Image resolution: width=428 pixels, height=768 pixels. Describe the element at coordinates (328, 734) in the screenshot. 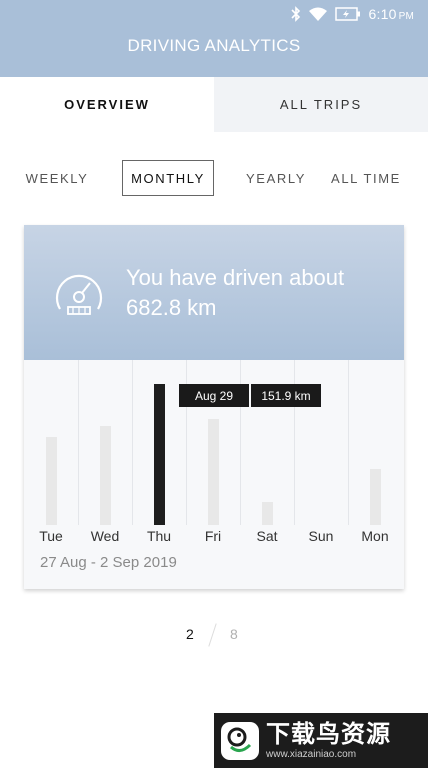

I see `watermark-title: 下载鸟资源` at that location.